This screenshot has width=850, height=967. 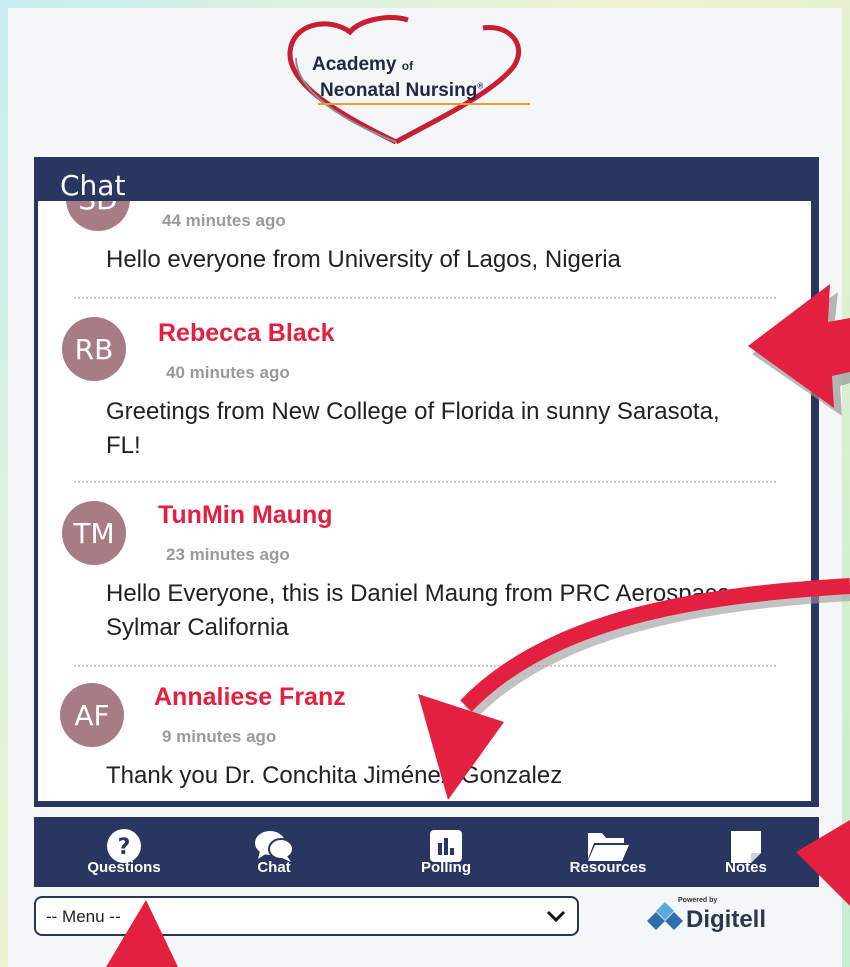 I want to click on nav-polling: Polling, so click(x=446, y=852).